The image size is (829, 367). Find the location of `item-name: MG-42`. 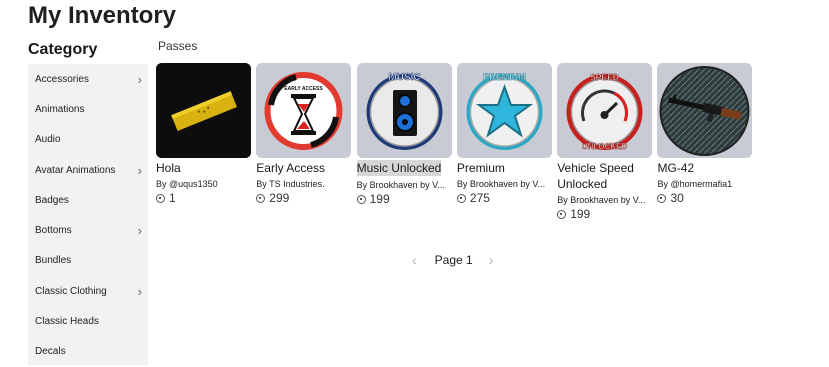

item-name: MG-42 is located at coordinates (676, 168).